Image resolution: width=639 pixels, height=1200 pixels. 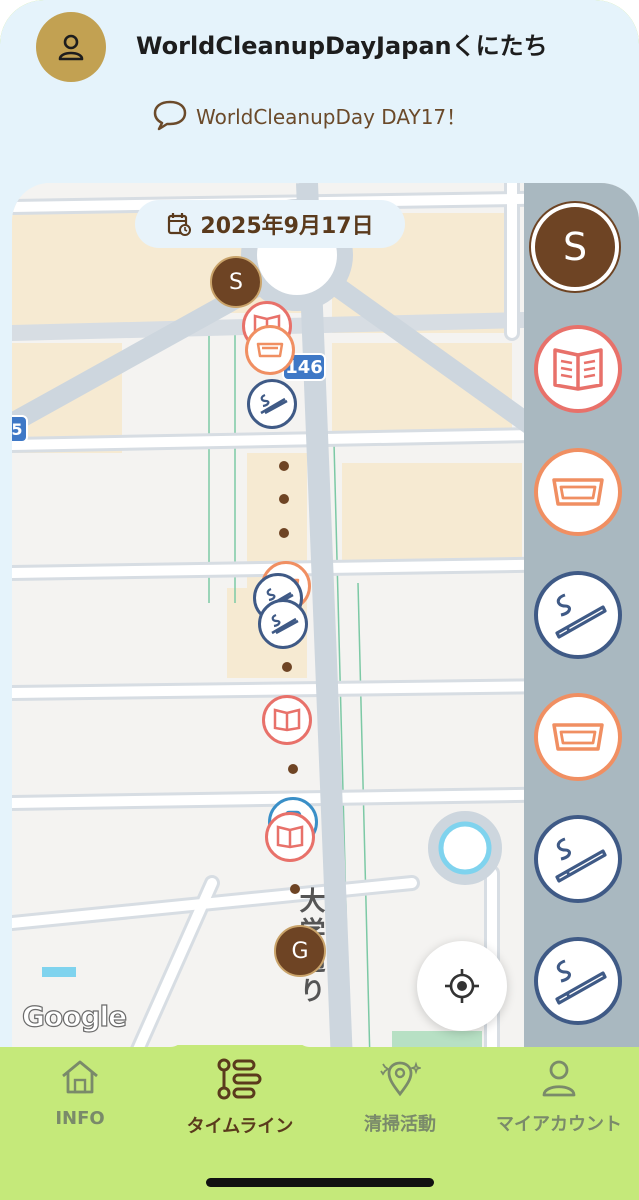 What do you see at coordinates (287, 226) in the screenshot?
I see `date-label: 2025年9月17日` at bounding box center [287, 226].